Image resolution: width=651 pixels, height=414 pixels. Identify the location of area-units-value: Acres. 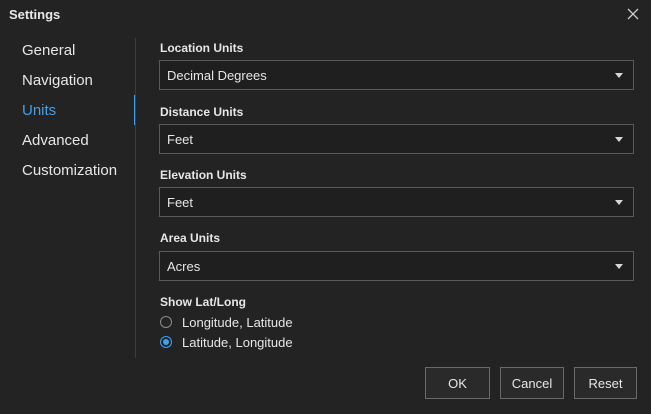
(184, 266).